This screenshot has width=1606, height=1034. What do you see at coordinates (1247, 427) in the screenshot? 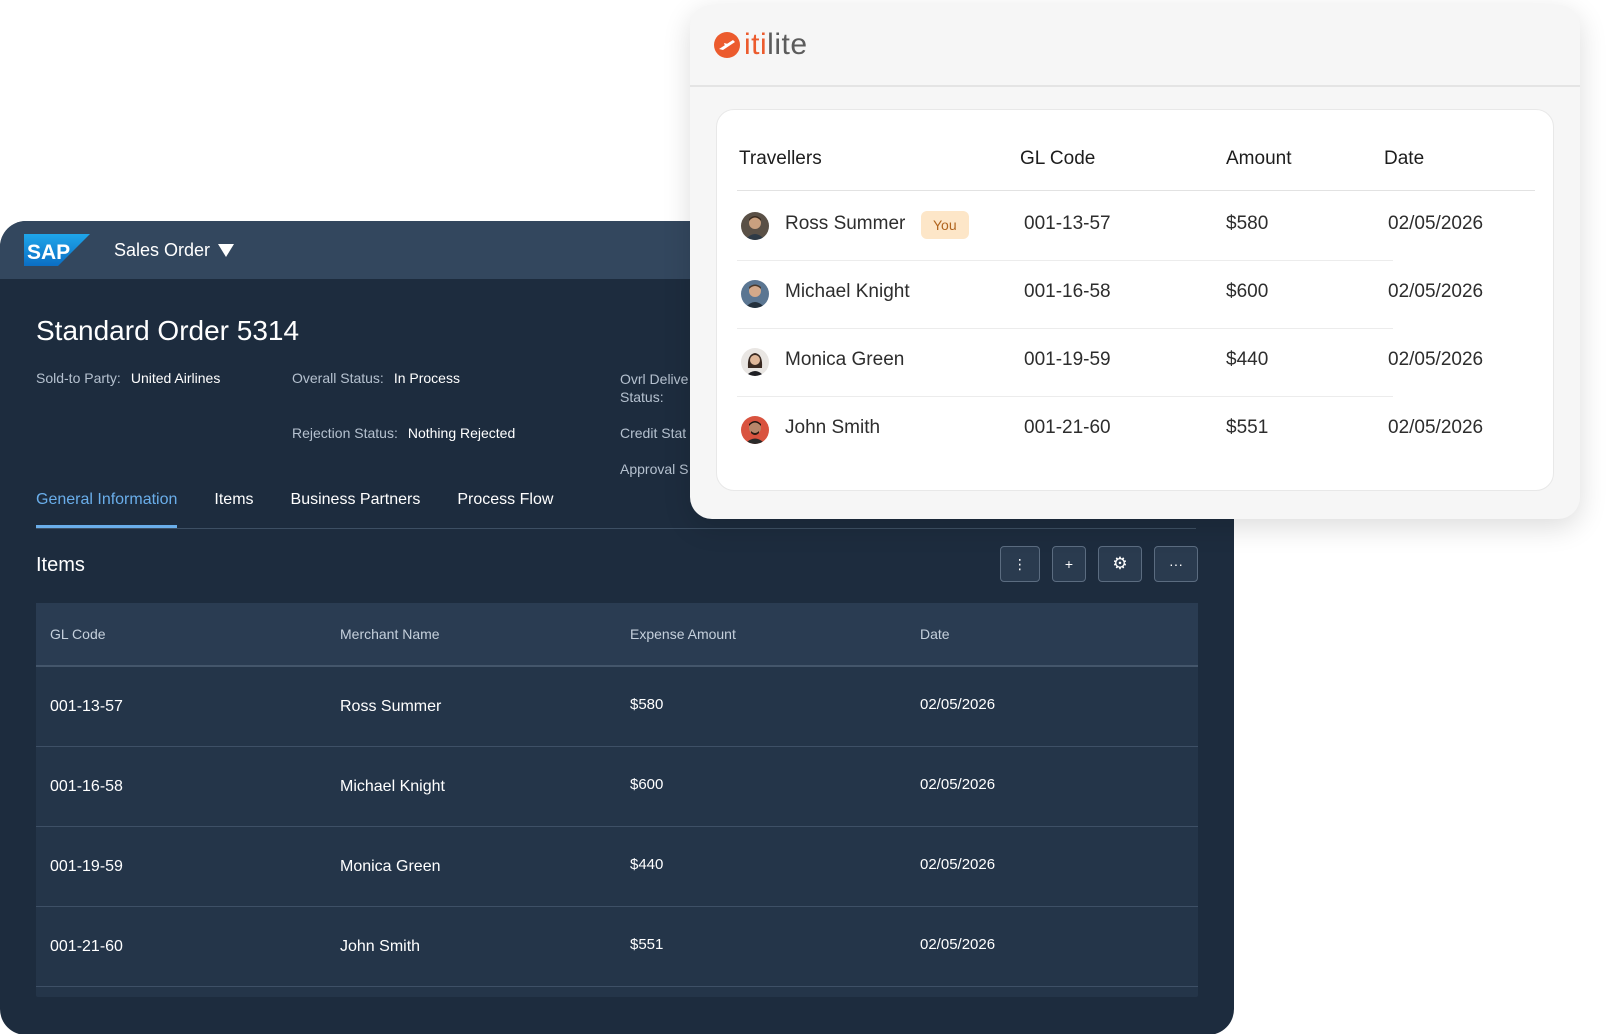
I see `traveller-amount: $551` at bounding box center [1247, 427].